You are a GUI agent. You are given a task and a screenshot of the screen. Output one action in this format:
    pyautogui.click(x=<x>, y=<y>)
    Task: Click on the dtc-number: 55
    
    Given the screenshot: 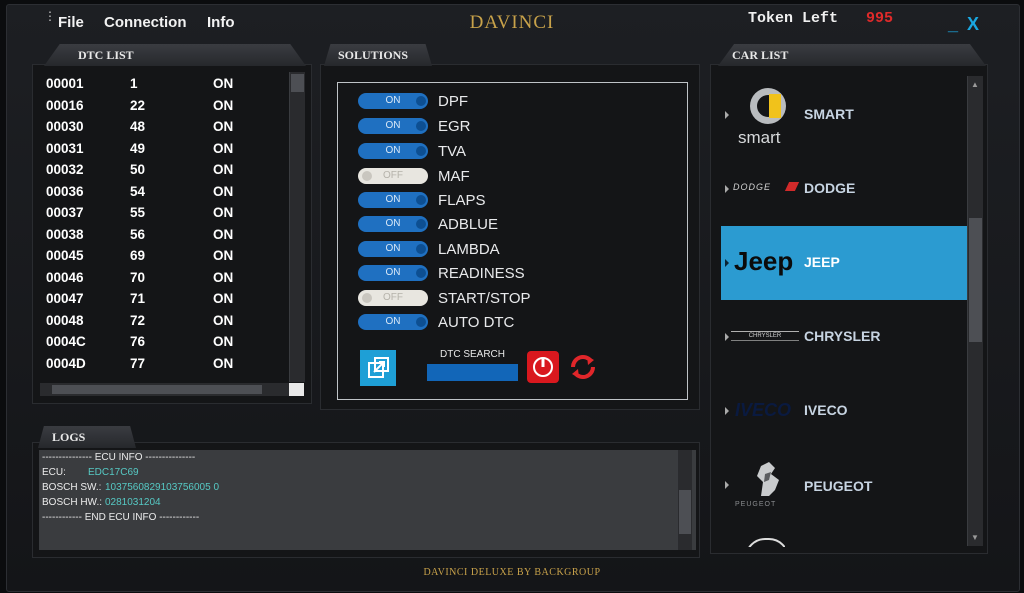 What is the action you would take?
    pyautogui.click(x=138, y=212)
    